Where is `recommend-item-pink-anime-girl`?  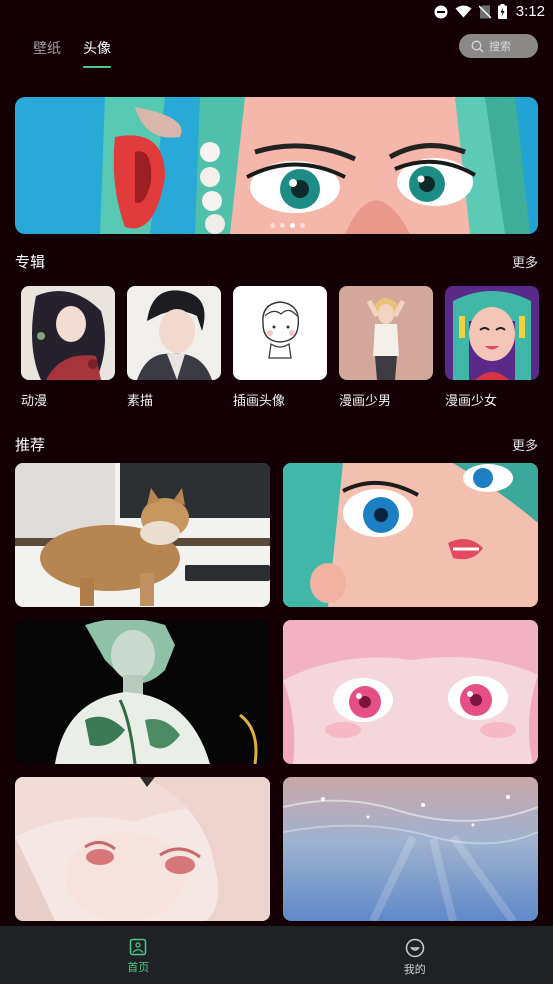 recommend-item-pink-anime-girl is located at coordinates (410, 692).